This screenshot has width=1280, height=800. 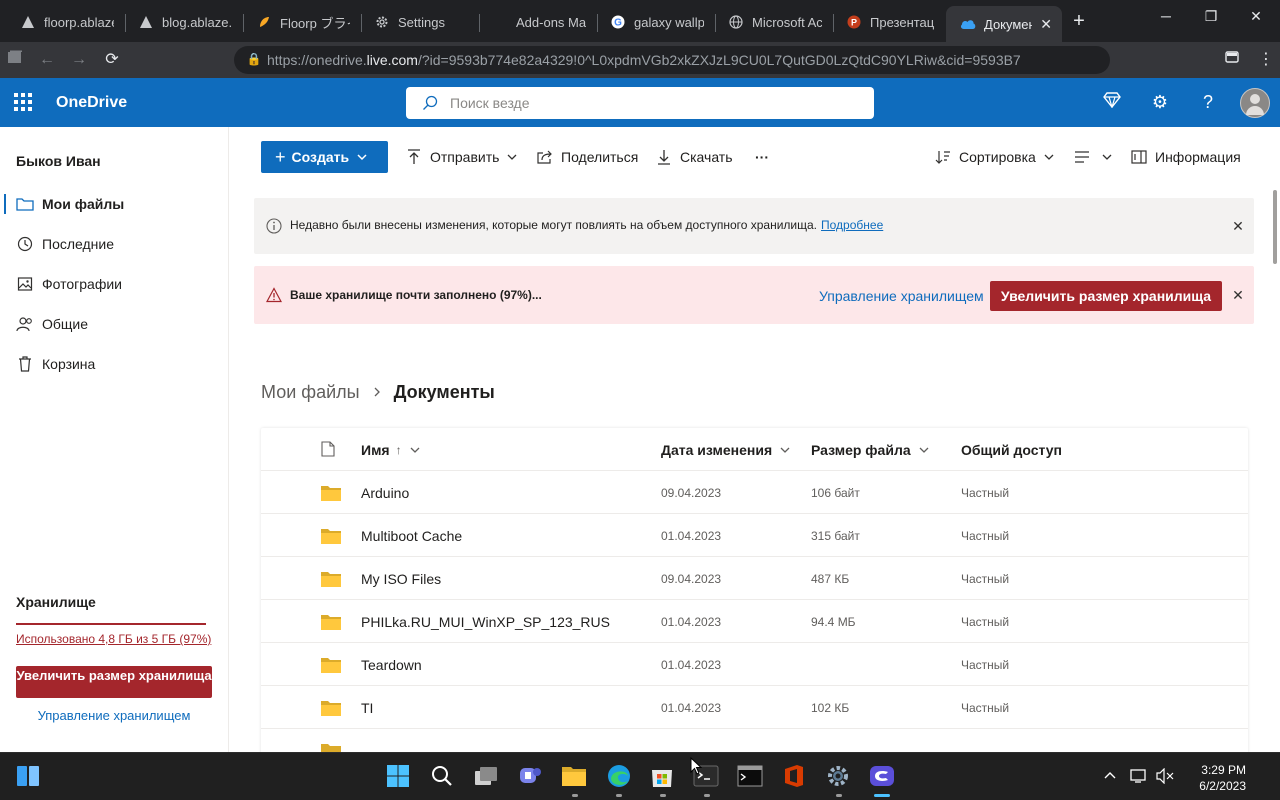 What do you see at coordinates (530, 776) in the screenshot?
I see `teams-chat-icon` at bounding box center [530, 776].